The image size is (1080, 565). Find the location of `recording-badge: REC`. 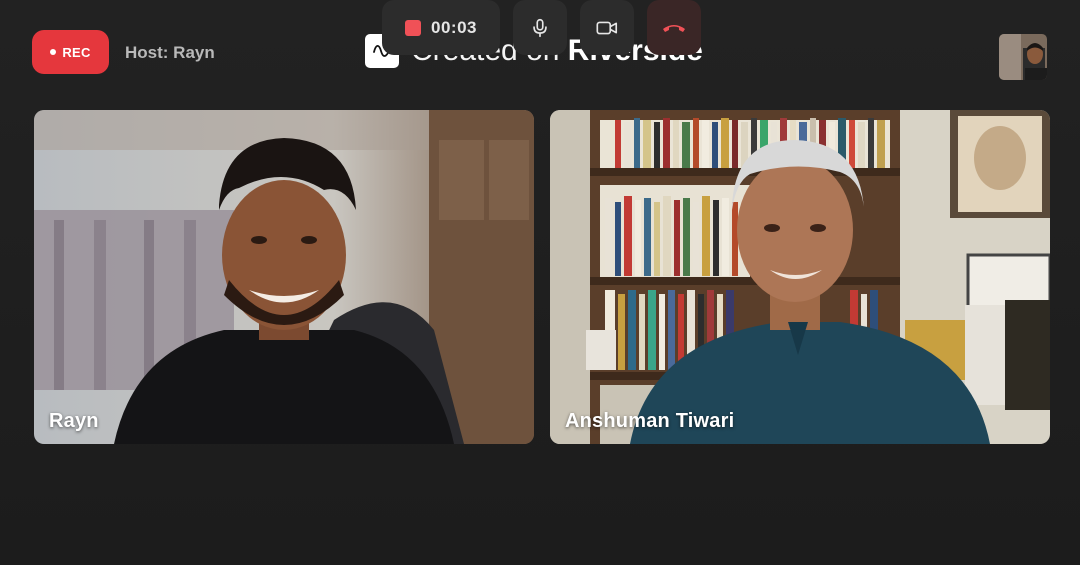

recording-badge: REC is located at coordinates (70, 52).